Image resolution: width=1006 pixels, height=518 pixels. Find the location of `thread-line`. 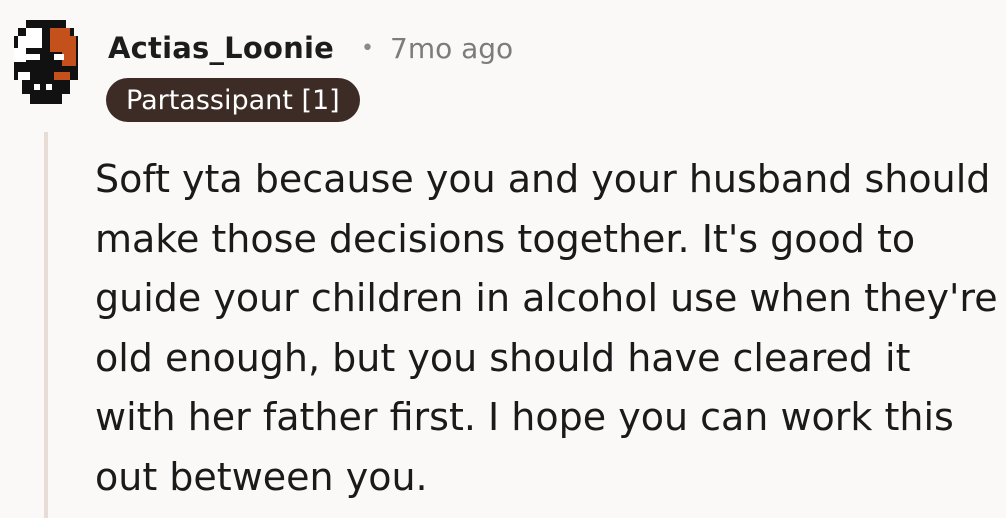

thread-line is located at coordinates (46, 325).